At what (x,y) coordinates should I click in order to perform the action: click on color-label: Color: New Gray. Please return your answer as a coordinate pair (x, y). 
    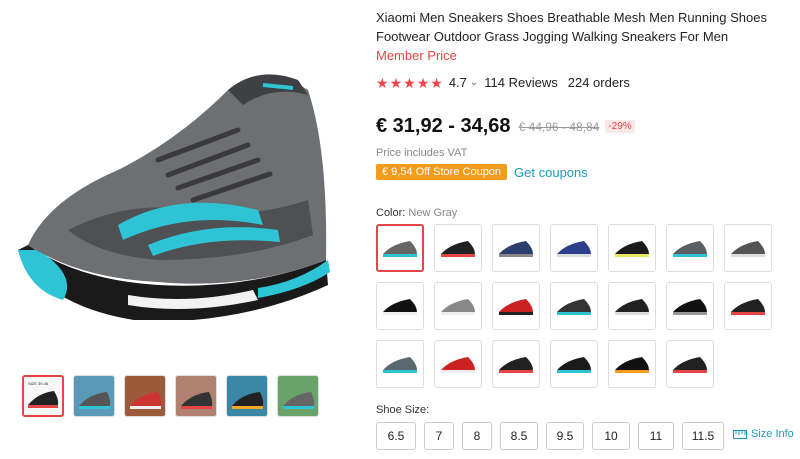
    Looking at the image, I should click on (417, 213).